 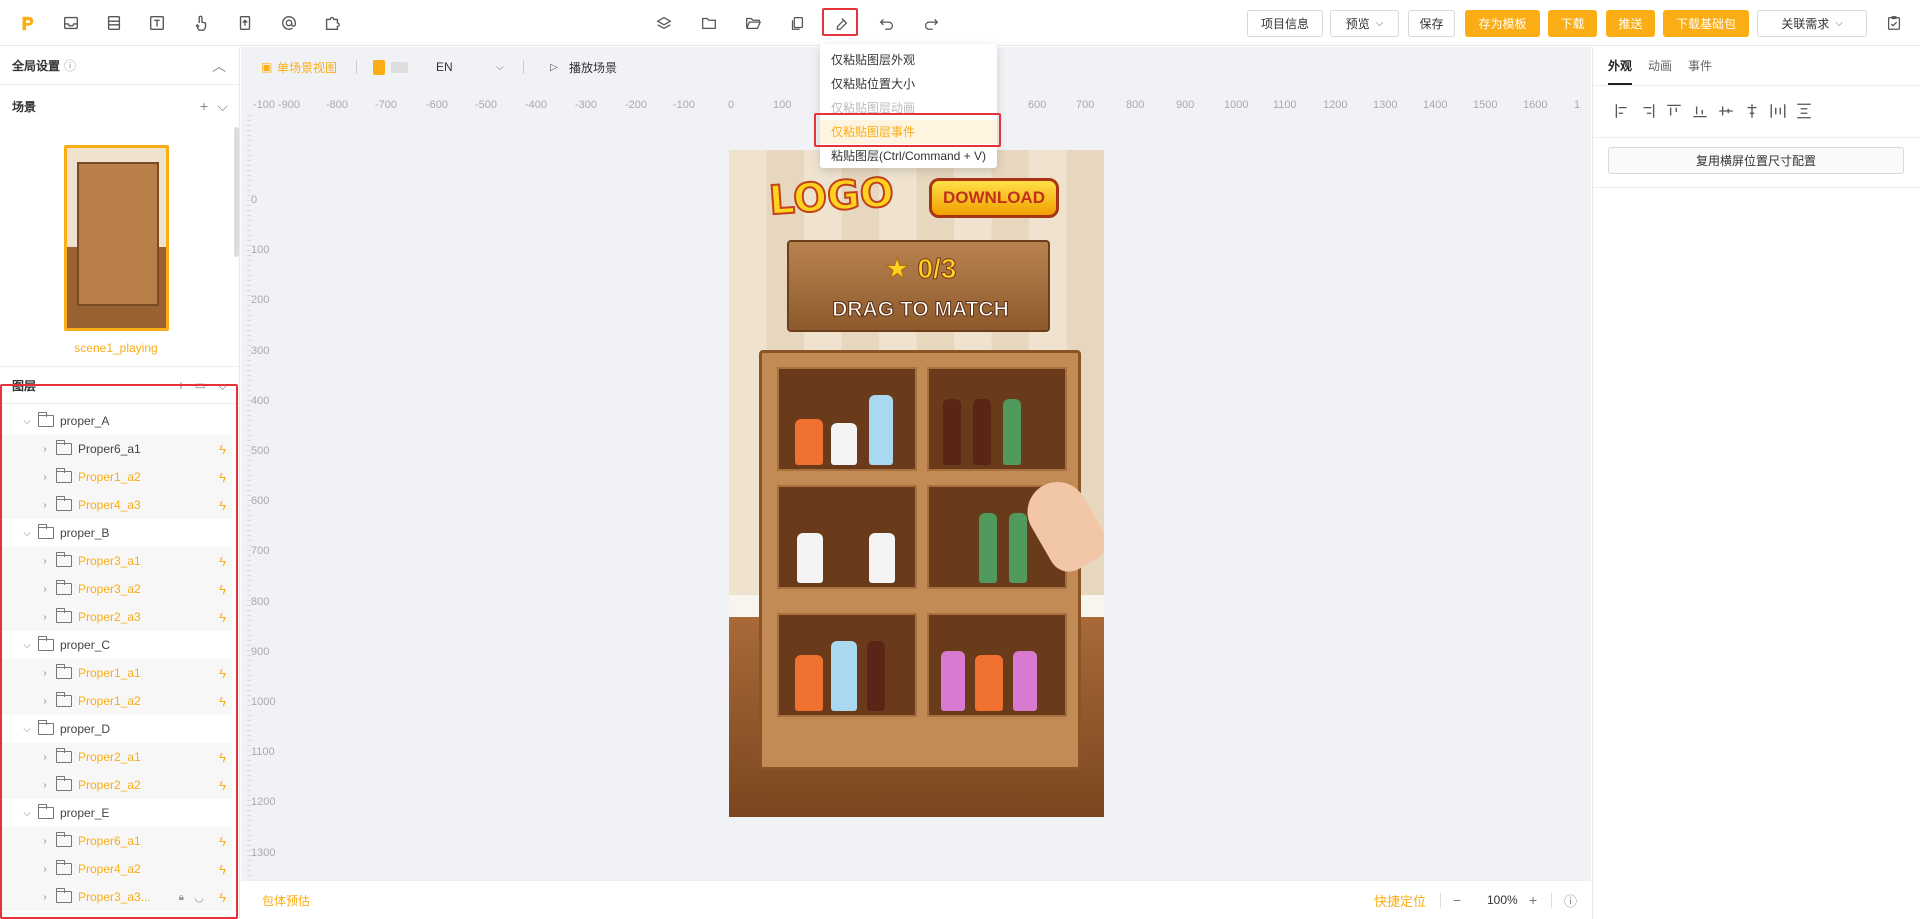 What do you see at coordinates (554, 67) in the screenshot?
I see `play-icon: ▷` at bounding box center [554, 67].